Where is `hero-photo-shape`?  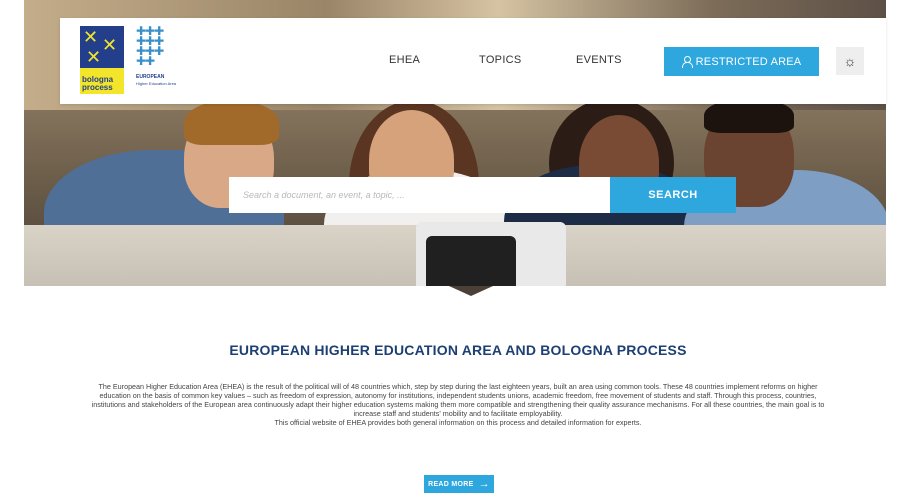
hero-photo-shape is located at coordinates (231, 122).